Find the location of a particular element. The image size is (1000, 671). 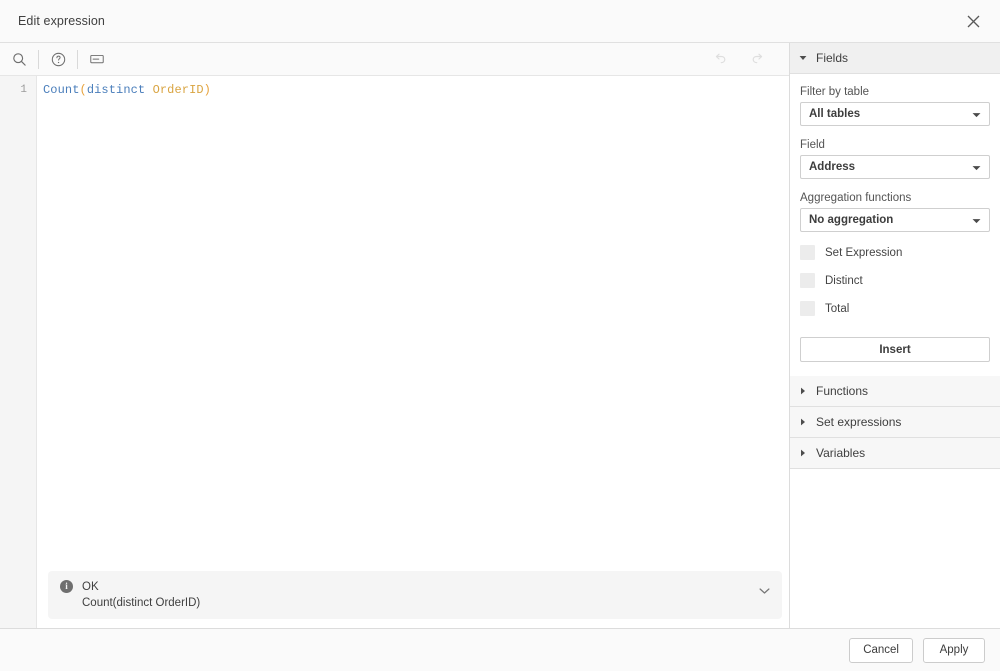

toolbar-left-group is located at coordinates (58, 59).